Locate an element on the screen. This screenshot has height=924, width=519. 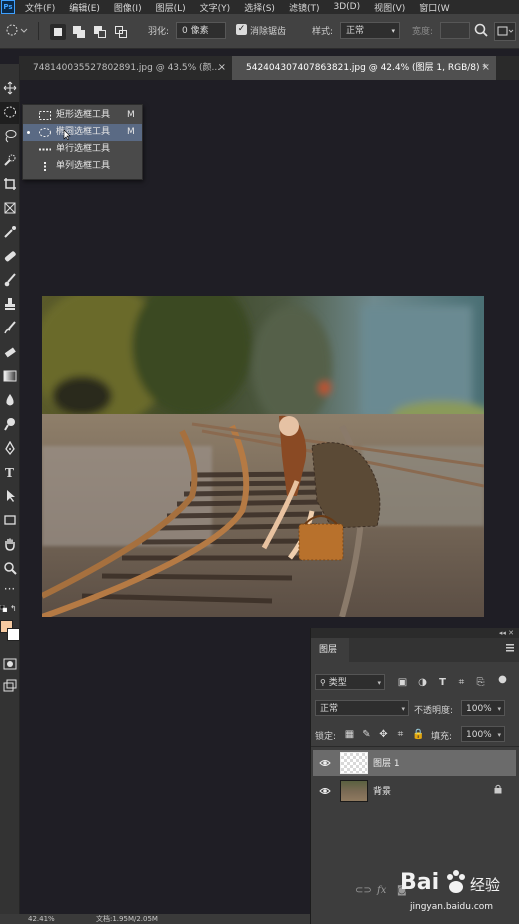
fill-input: 100% ▾ is located at coordinates (483, 734).